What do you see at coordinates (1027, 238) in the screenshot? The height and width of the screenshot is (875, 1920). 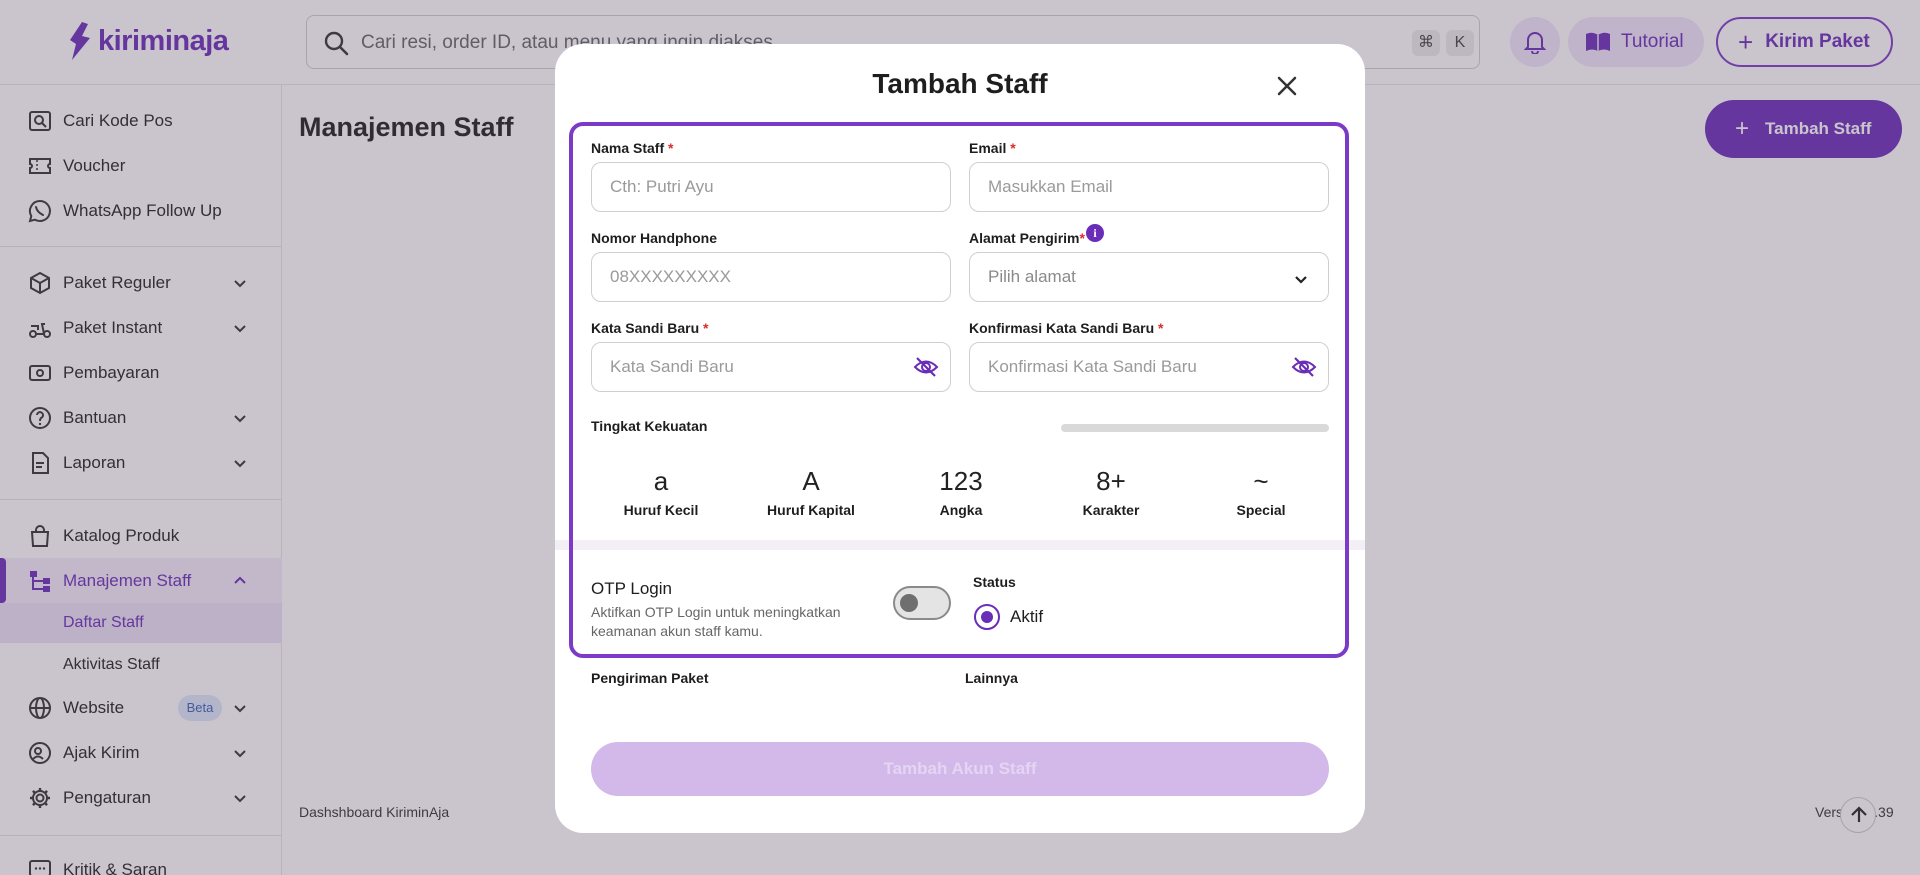 I see `address-field-label: Alamat Pengirim*` at bounding box center [1027, 238].